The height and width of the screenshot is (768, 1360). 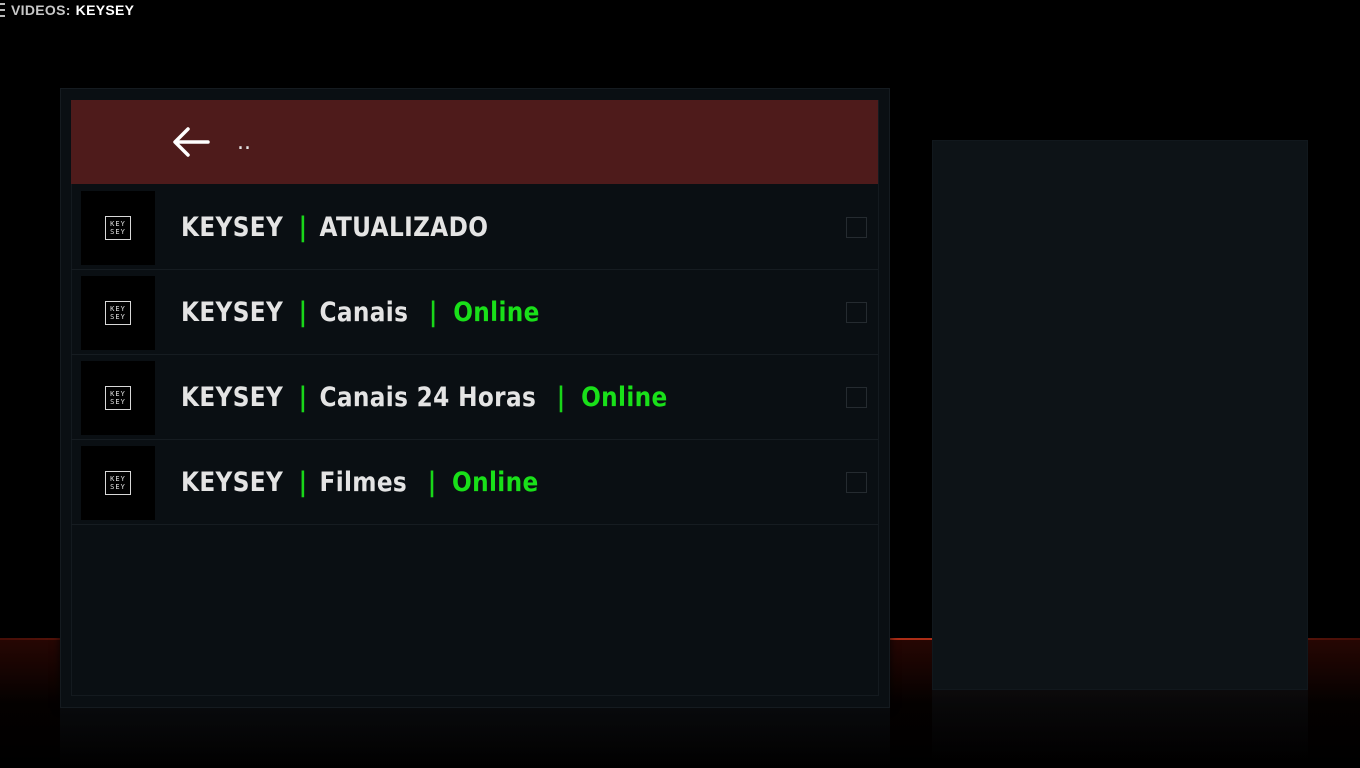 What do you see at coordinates (428, 397) in the screenshot?
I see `category-label: Canais 24 Horas` at bounding box center [428, 397].